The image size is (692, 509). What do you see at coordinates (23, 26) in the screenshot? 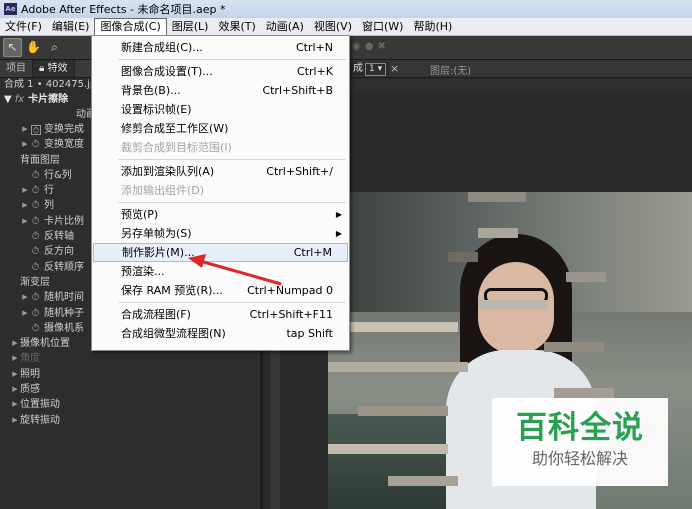
I see `menu-file: 文件(F)` at bounding box center [23, 26].